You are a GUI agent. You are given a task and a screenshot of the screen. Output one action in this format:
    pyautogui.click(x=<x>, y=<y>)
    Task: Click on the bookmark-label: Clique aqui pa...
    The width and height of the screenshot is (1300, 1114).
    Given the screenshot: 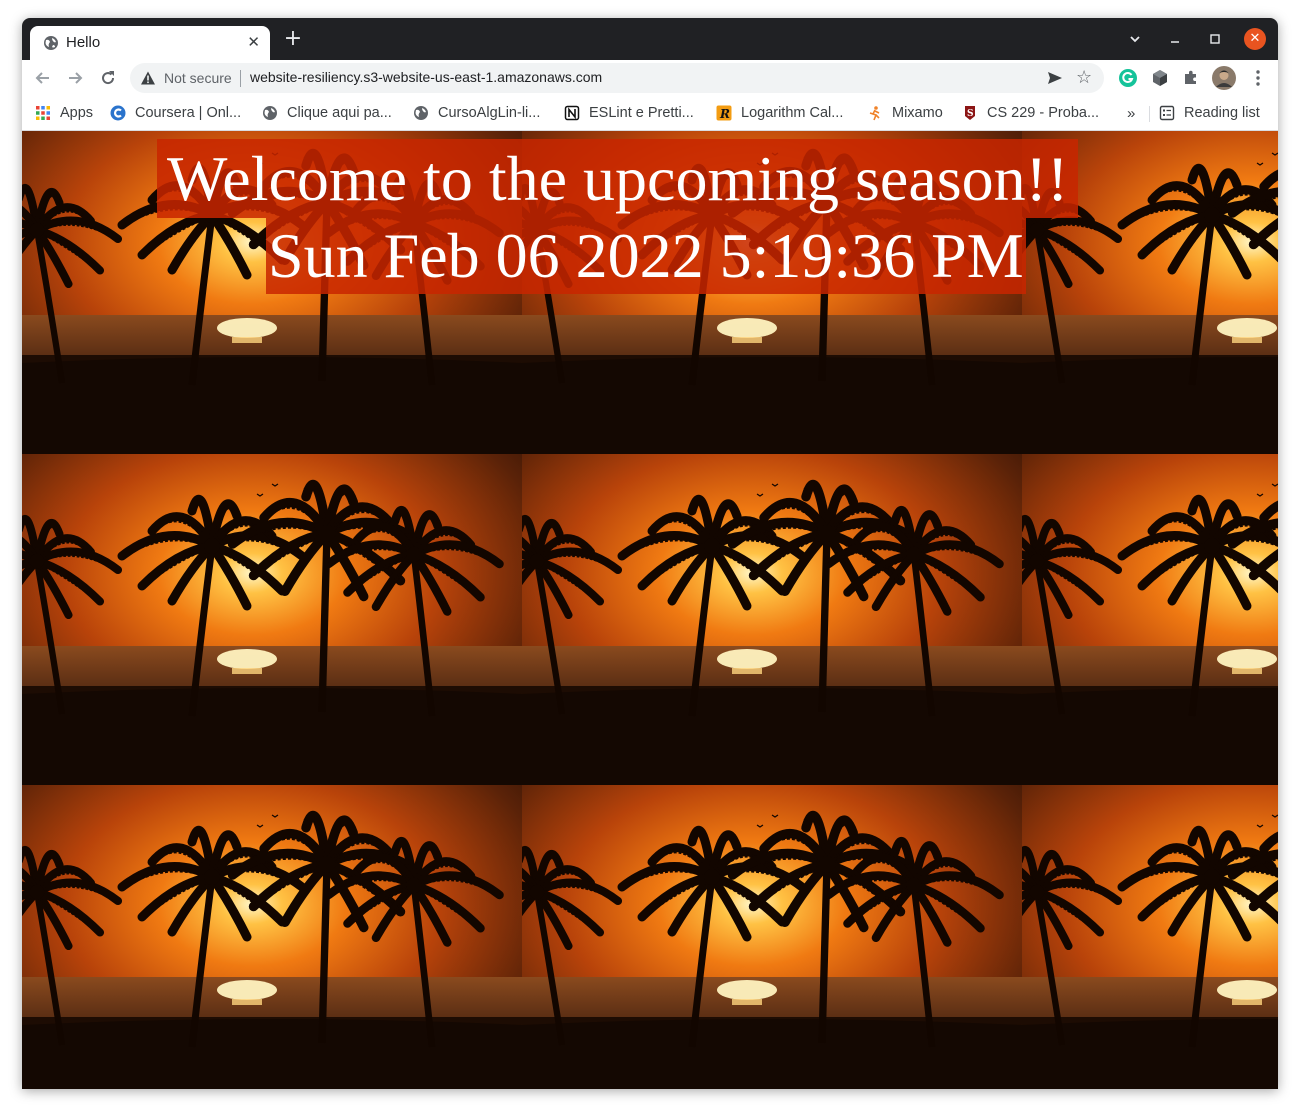 What is the action you would take?
    pyautogui.click(x=339, y=113)
    